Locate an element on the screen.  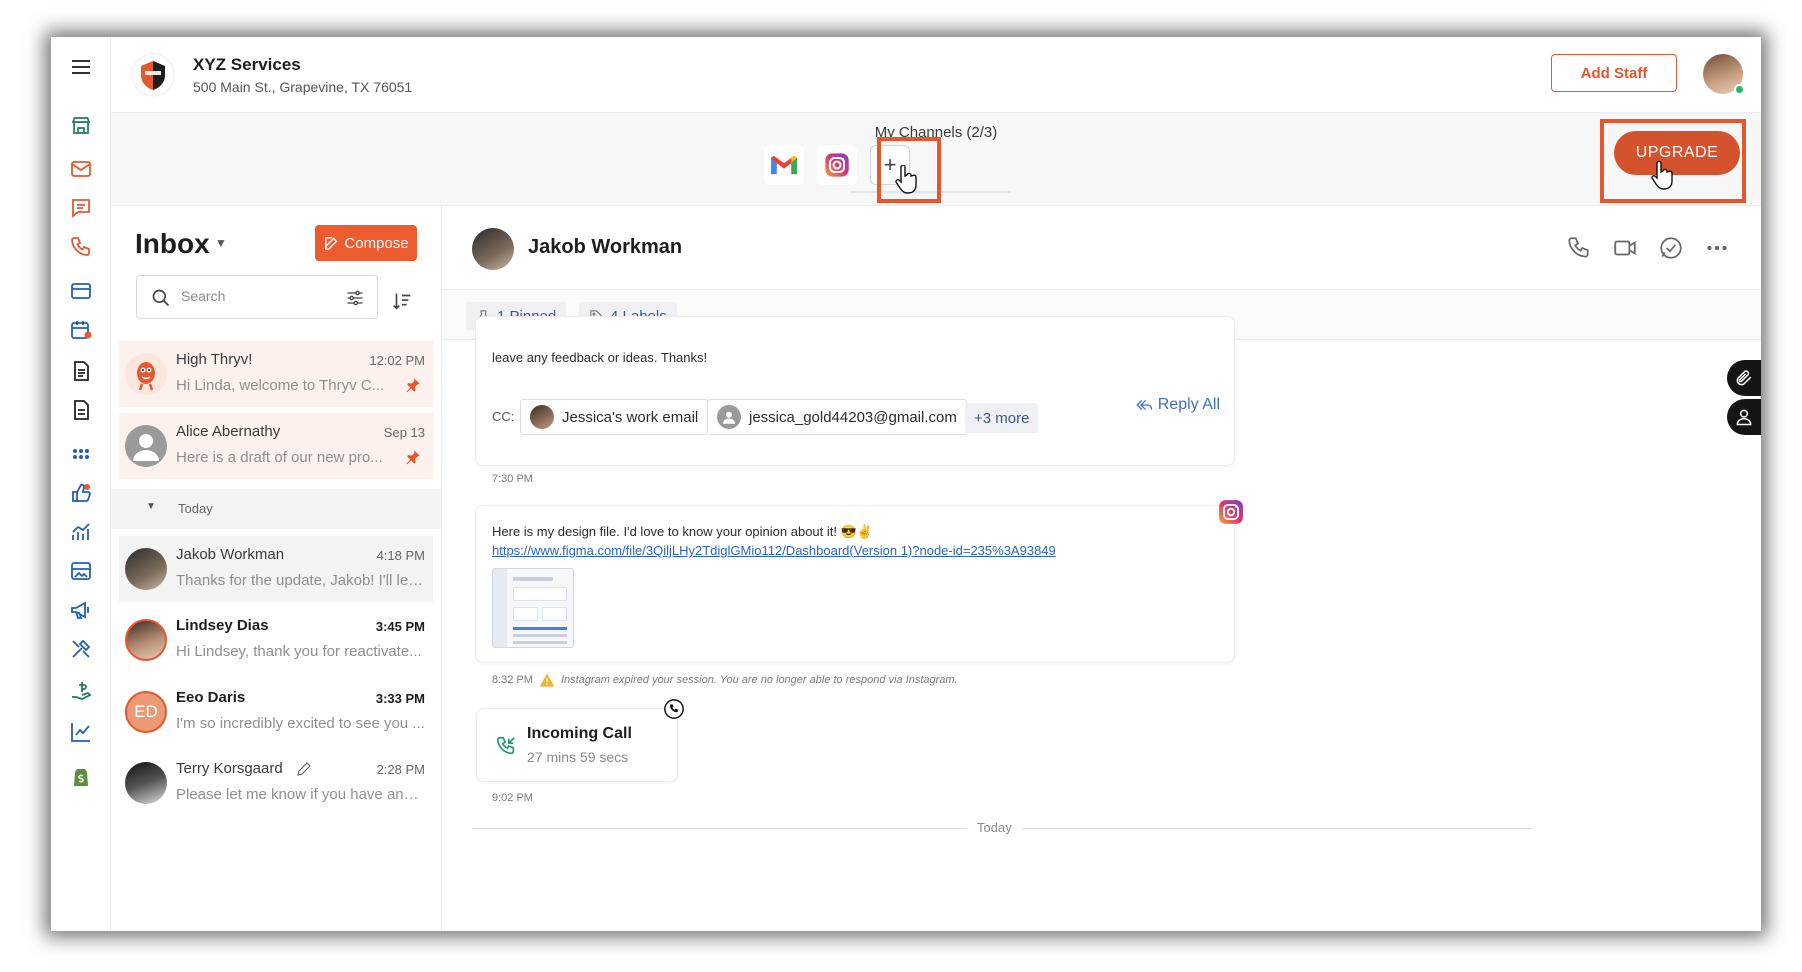
channels-bar: My Channels (2/3) + UPGRADE is located at coordinates (936, 159).